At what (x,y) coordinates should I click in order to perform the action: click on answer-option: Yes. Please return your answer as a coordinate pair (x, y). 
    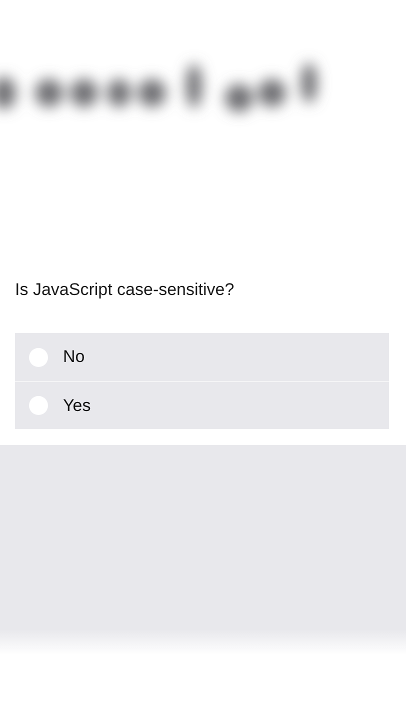
    Looking at the image, I should click on (202, 405).